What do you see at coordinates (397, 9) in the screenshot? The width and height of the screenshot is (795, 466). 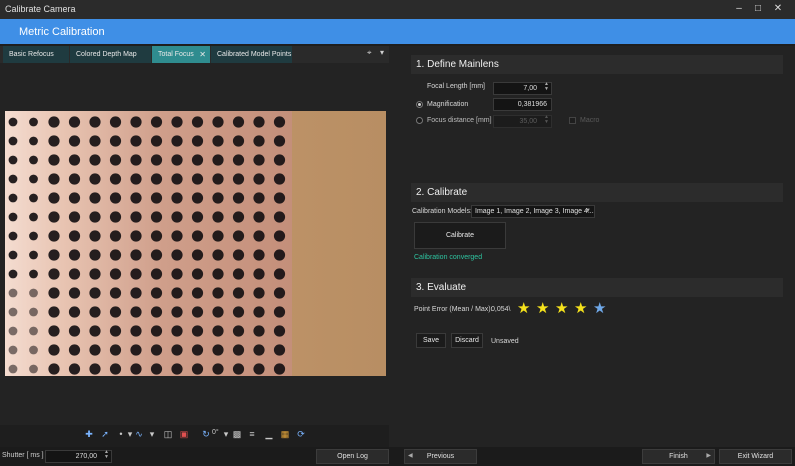 I see `title-bar: Calibrate Camera – □ ✕` at bounding box center [397, 9].